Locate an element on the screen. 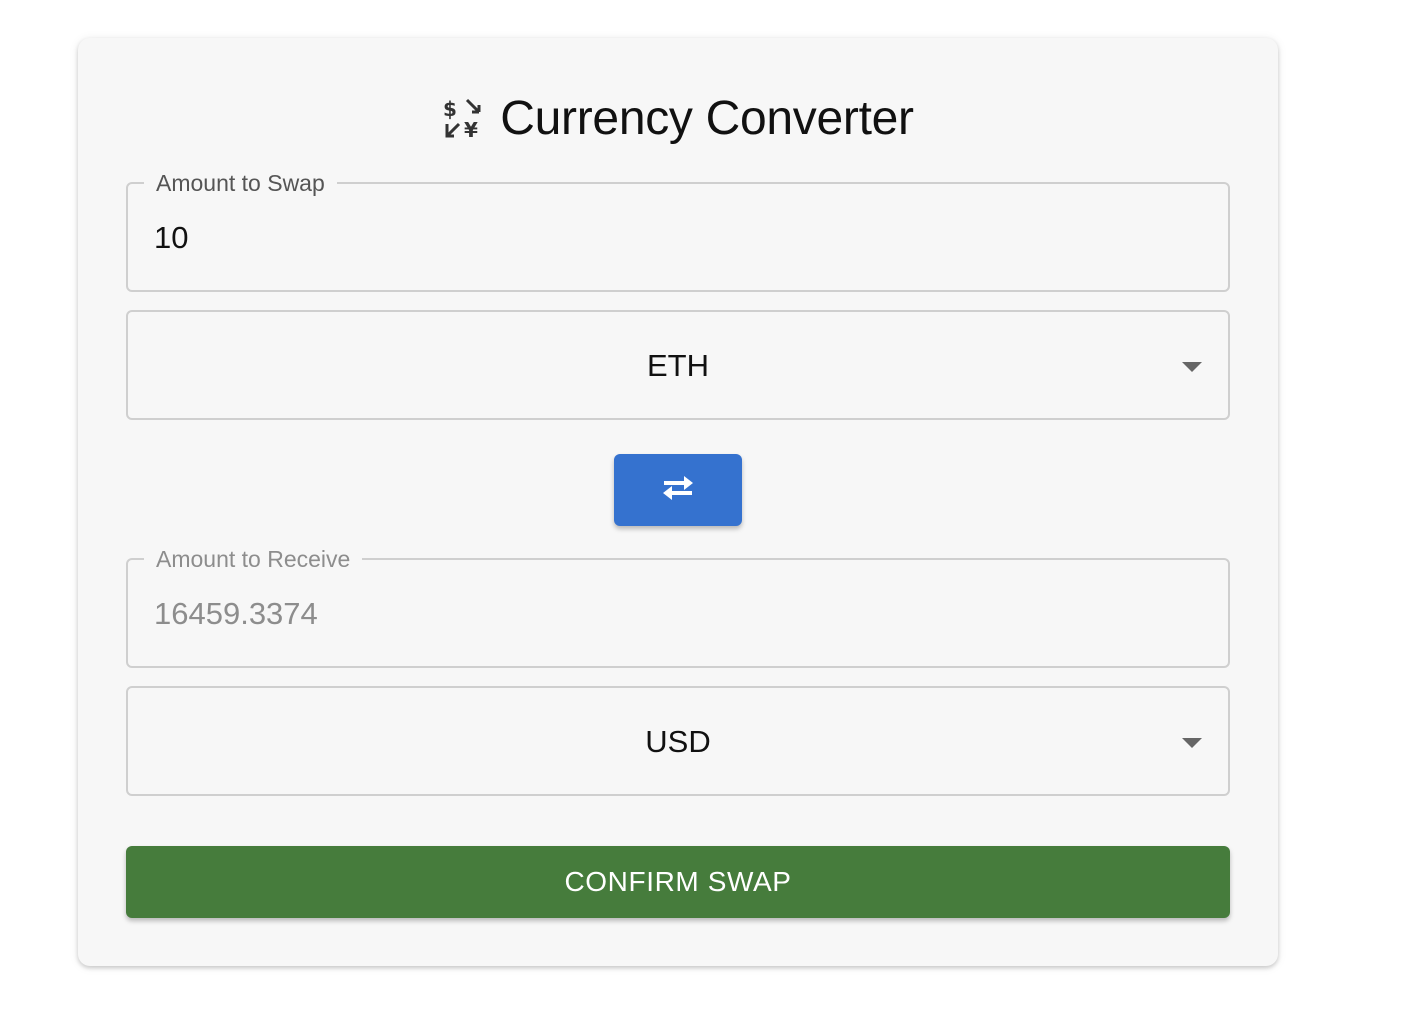  to-currency-value: USD is located at coordinates (678, 741).